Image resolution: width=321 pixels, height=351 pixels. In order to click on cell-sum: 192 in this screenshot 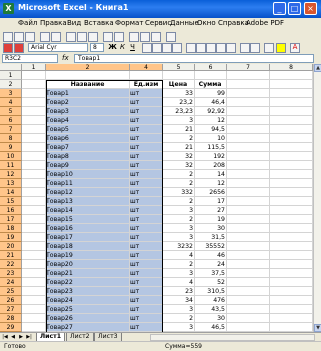, I will do `click(211, 156)`.